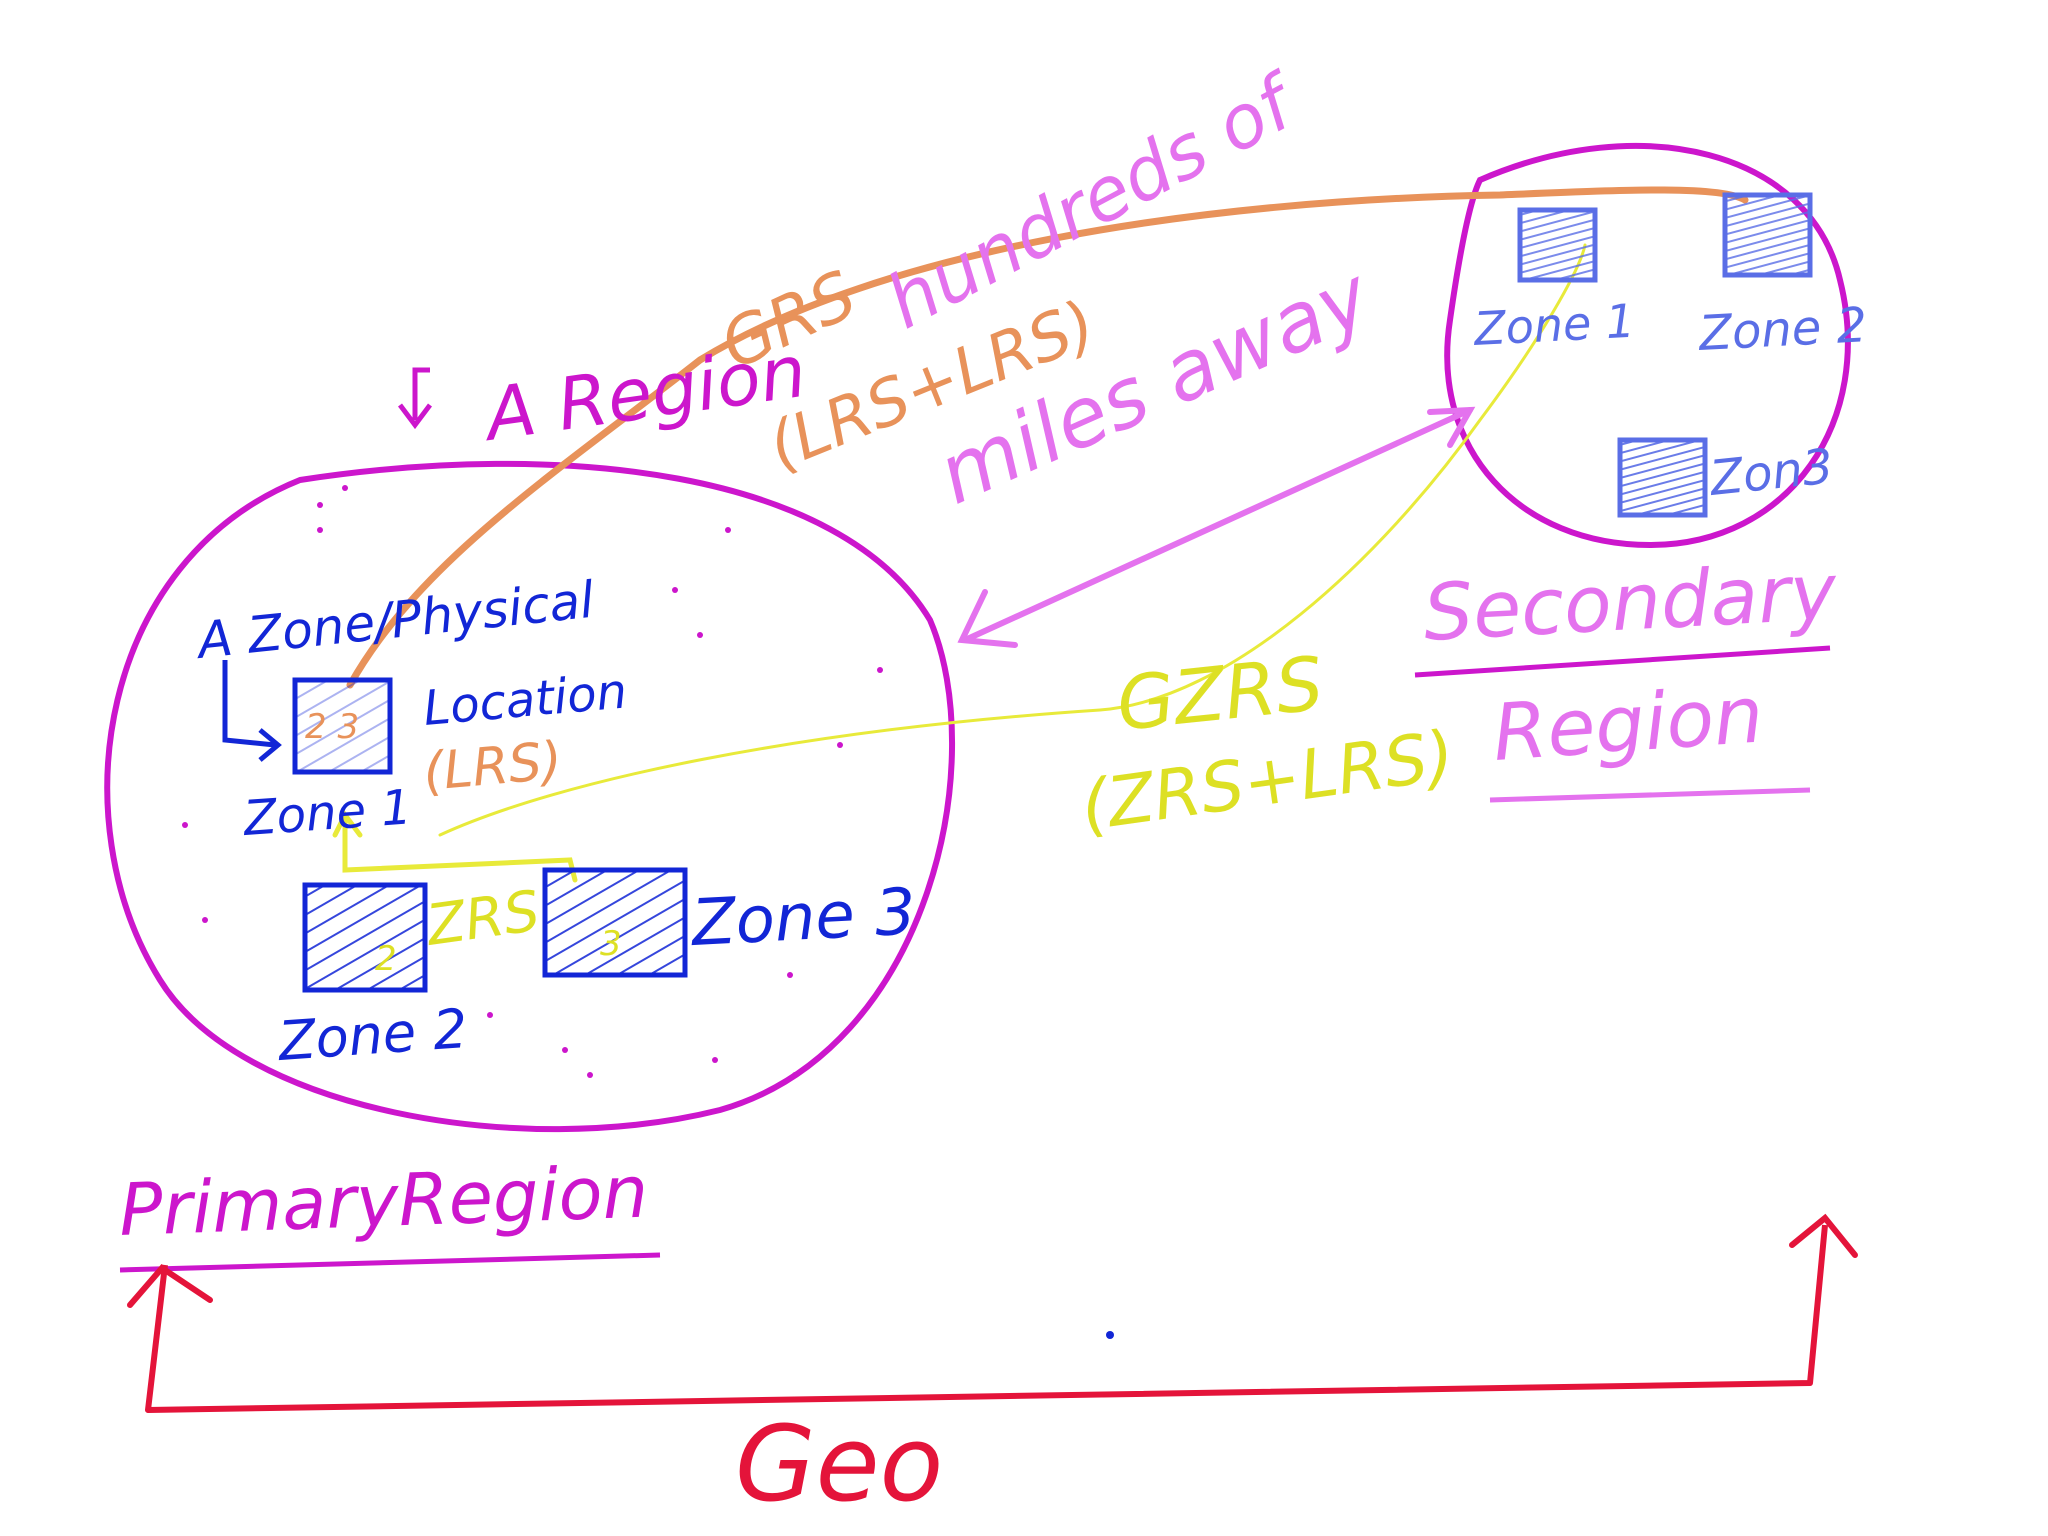 This screenshot has width=2048, height=1536. I want to click on primary-zone2-label: Zone 2, so click(372, 1035).